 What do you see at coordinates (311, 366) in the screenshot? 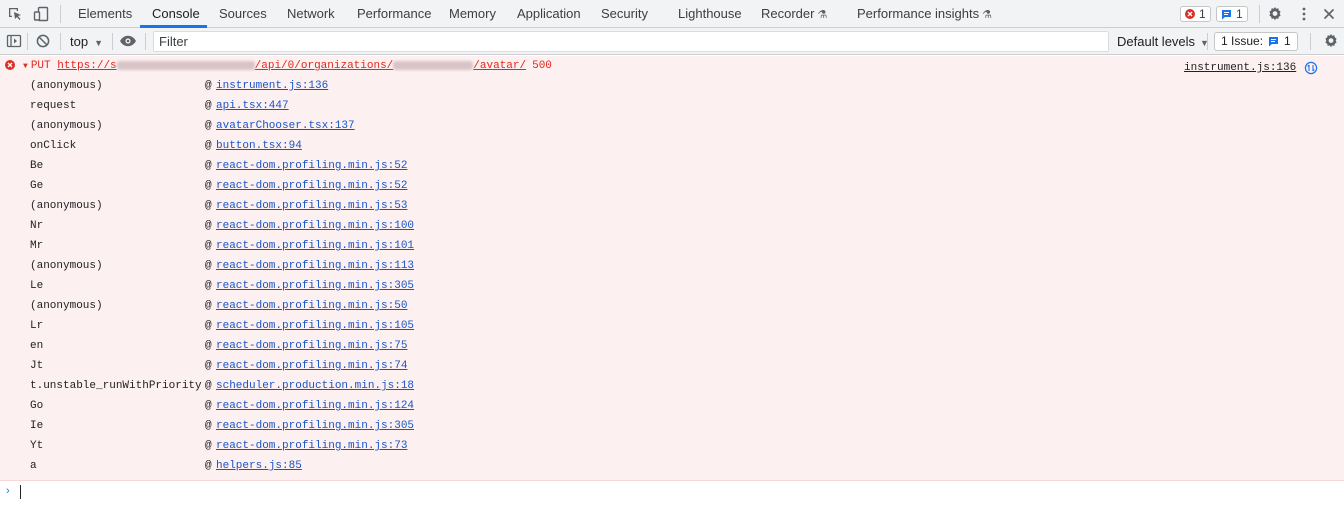
I see `frame-source-link: react-dom.profiling.min.js:74` at bounding box center [311, 366].